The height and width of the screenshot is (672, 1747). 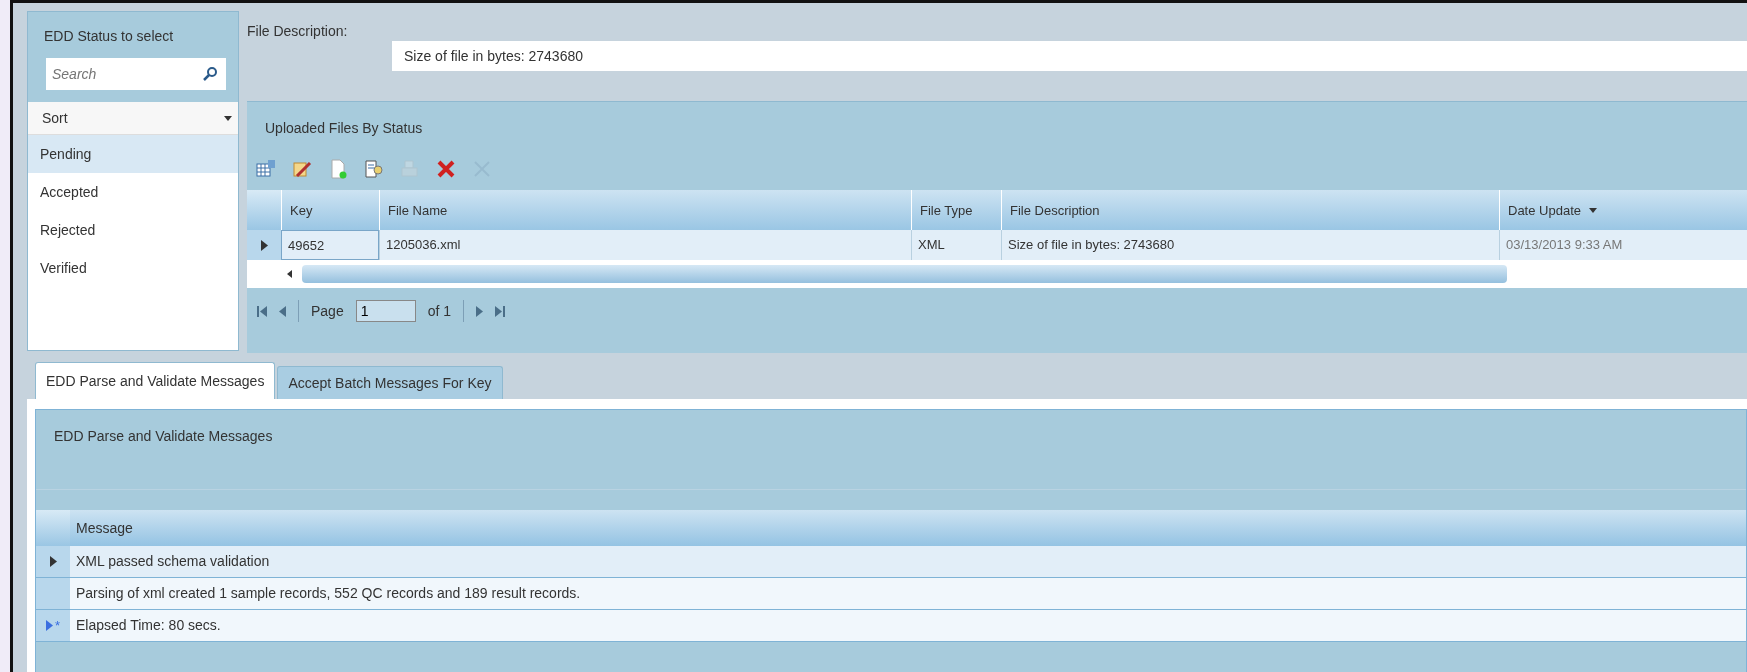 What do you see at coordinates (956, 245) in the screenshot?
I see `table-cell: XML` at bounding box center [956, 245].